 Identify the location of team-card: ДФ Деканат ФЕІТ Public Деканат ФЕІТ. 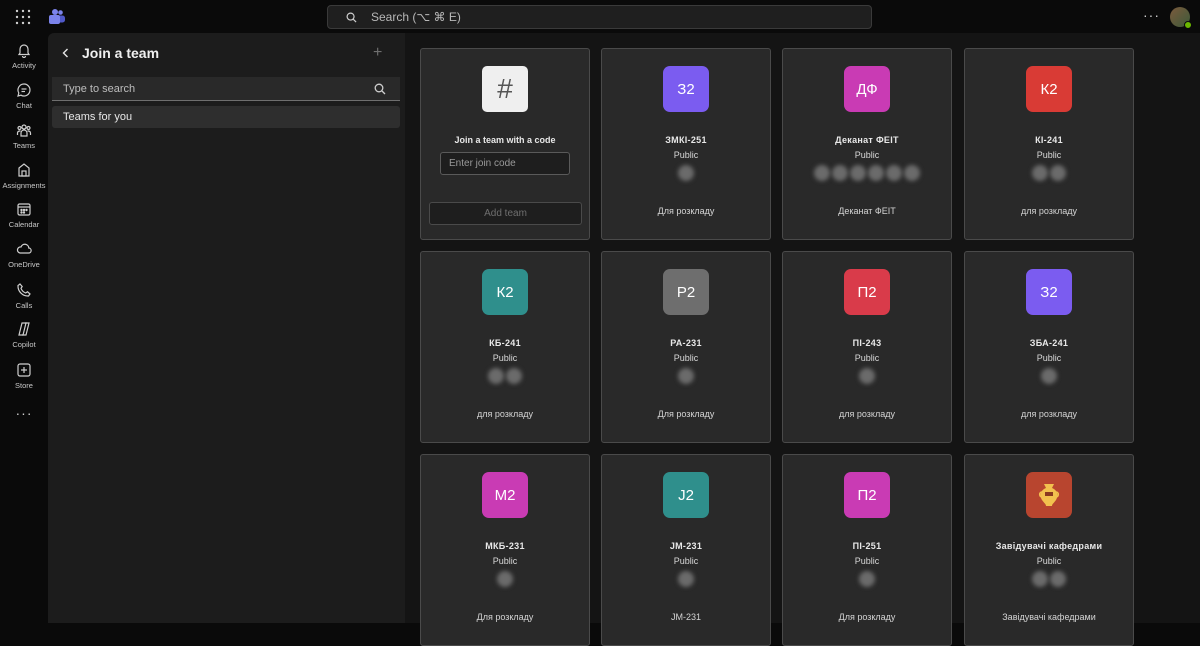
(867, 144).